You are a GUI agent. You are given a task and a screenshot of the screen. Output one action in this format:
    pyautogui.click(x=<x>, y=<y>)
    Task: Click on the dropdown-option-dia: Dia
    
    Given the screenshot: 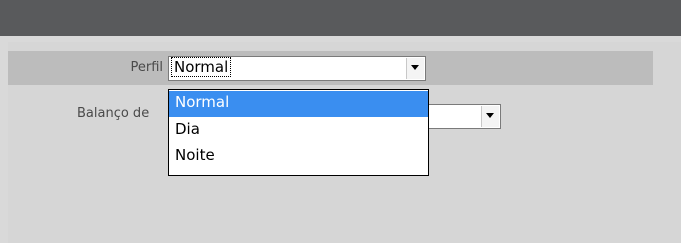 What is the action you would take?
    pyautogui.click(x=298, y=131)
    